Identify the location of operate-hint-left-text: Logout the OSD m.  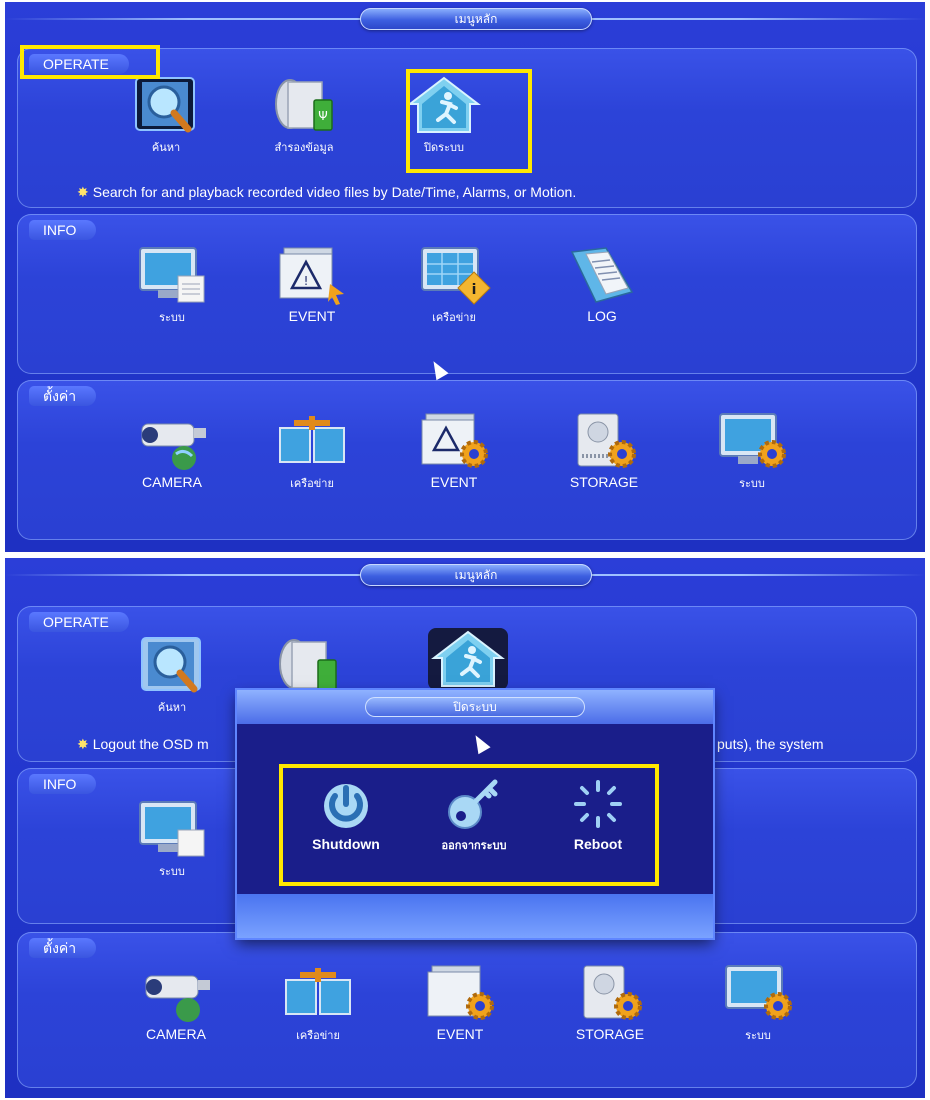
(150, 744).